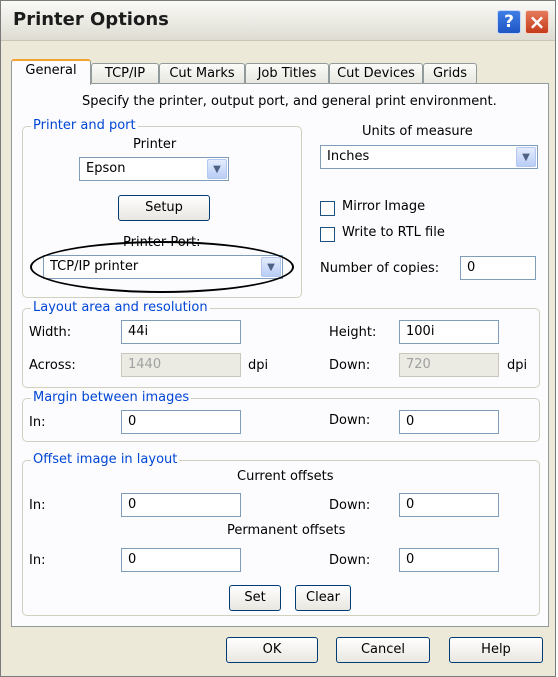 Image resolution: width=558 pixels, height=677 pixels. What do you see at coordinates (181, 332) in the screenshot?
I see `width-input: 44i` at bounding box center [181, 332].